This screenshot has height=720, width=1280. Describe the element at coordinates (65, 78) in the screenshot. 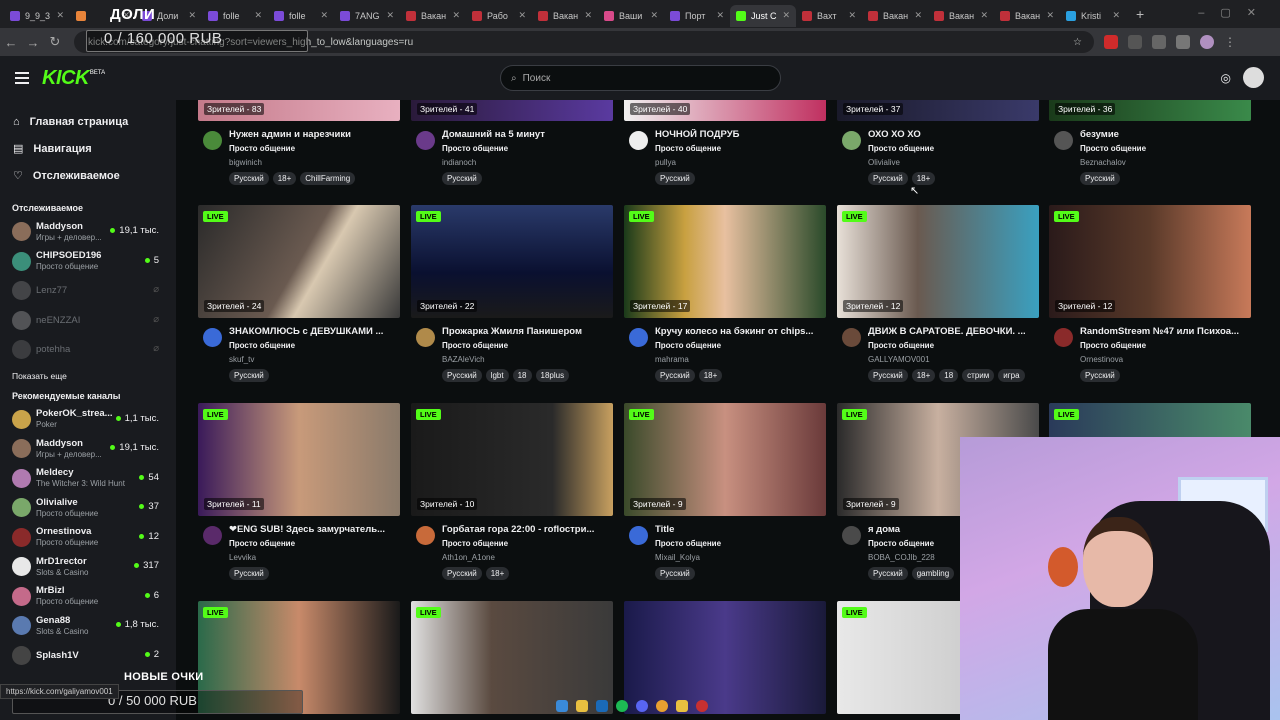

I see `kick-logo: KICK` at that location.